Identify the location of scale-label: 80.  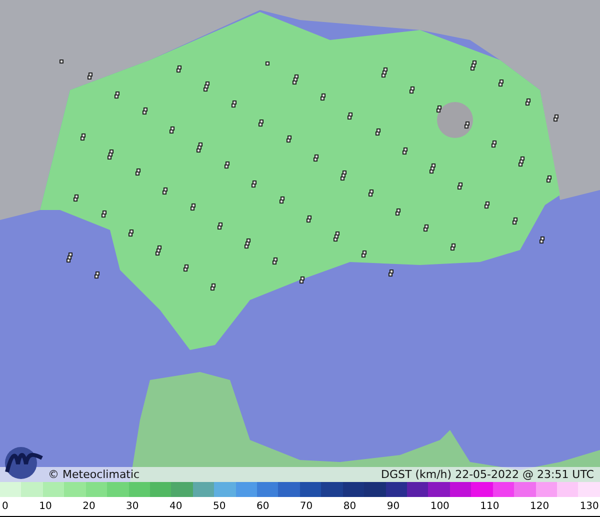
(349, 506).